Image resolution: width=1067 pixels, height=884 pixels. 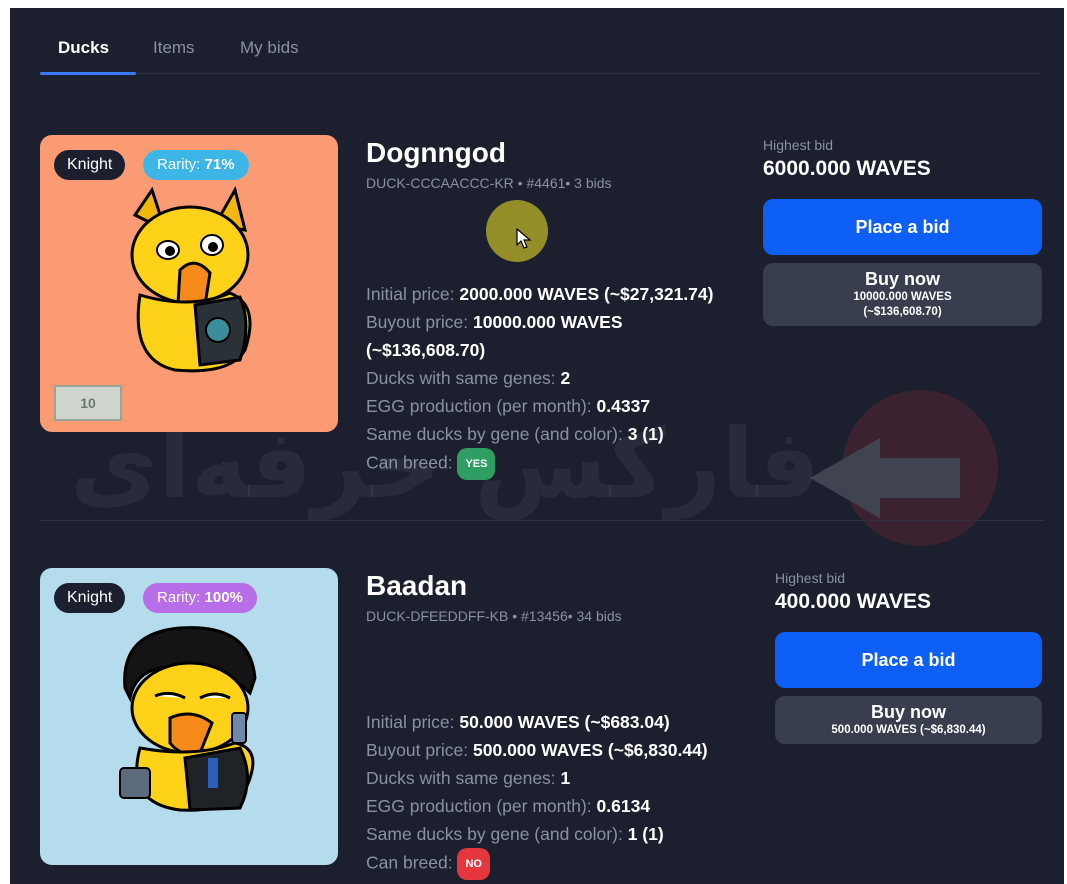 I want to click on banknote-icon: 10, so click(x=88, y=403).